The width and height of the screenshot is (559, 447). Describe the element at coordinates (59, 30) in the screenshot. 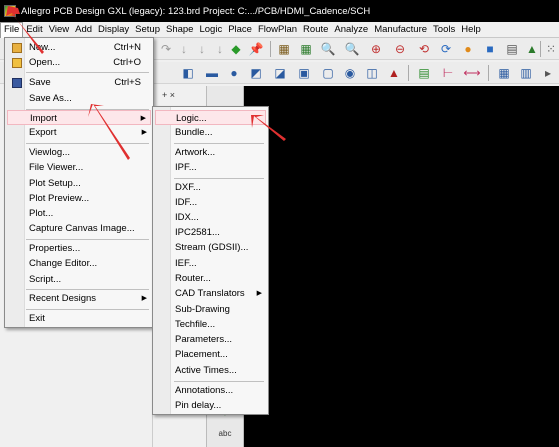

I see `menu-view: View` at that location.